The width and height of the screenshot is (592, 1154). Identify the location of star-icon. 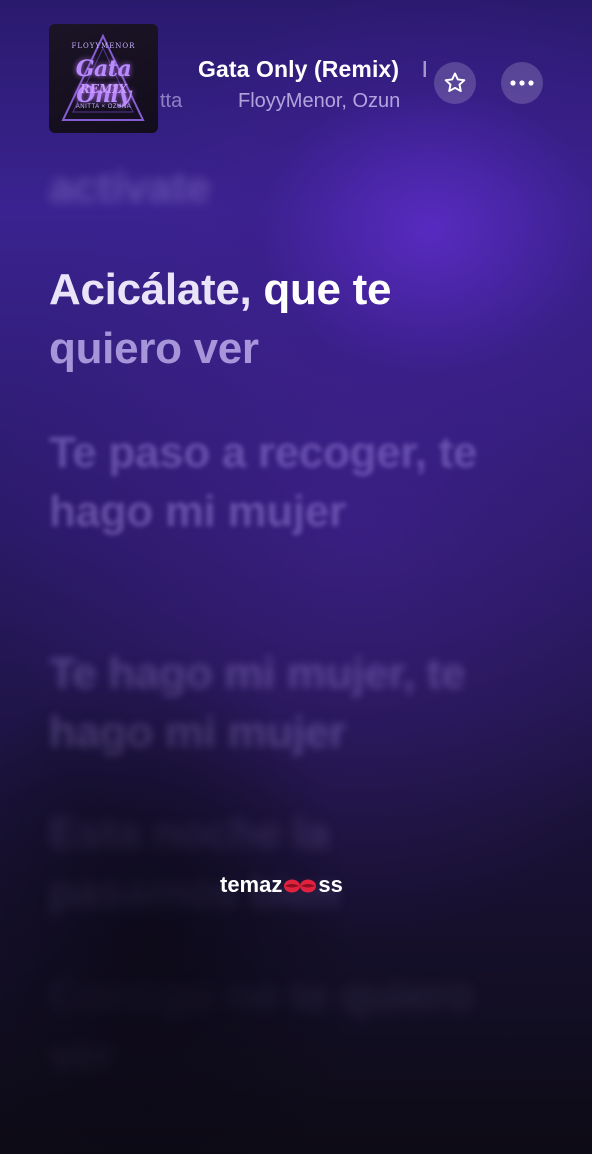
(455, 82).